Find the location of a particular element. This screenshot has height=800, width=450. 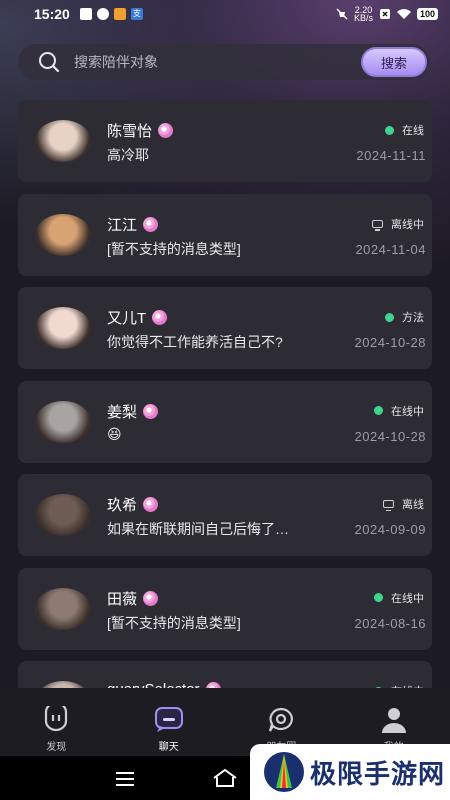

presence-status: 离线中 is located at coordinates (398, 224).